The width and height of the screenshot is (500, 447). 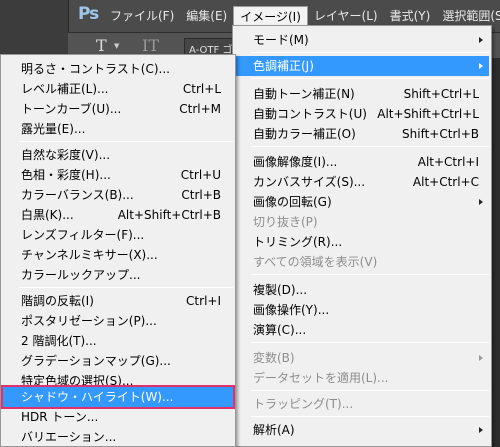 I want to click on chevron-down-icon: ▼, so click(x=116, y=46).